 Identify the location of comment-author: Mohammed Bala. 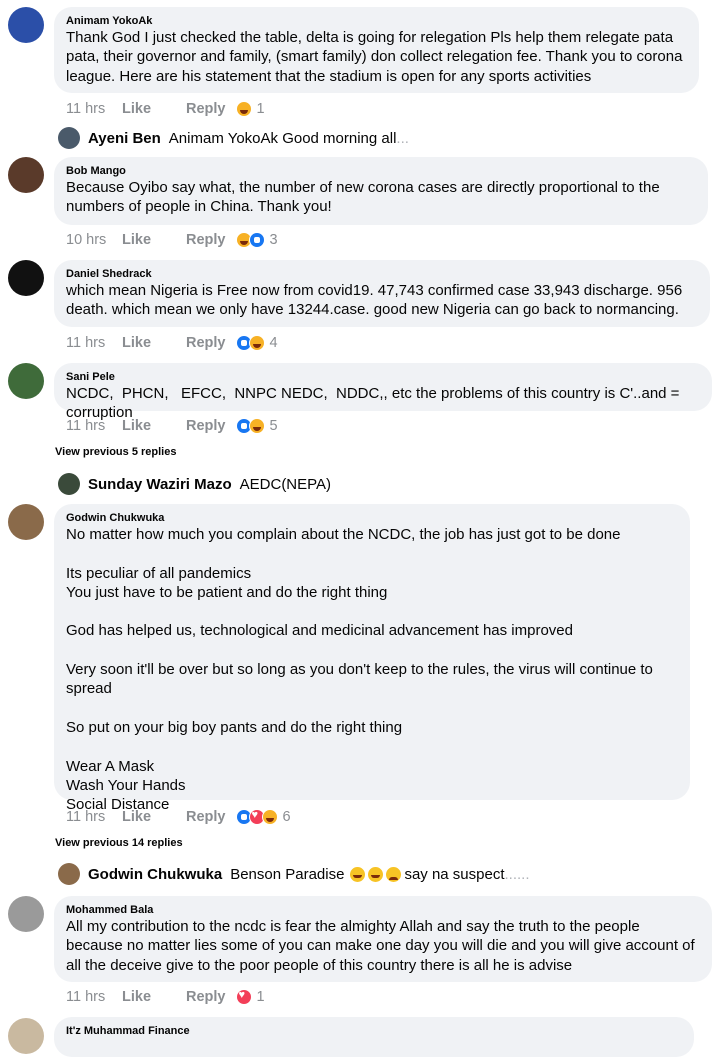
(383, 910).